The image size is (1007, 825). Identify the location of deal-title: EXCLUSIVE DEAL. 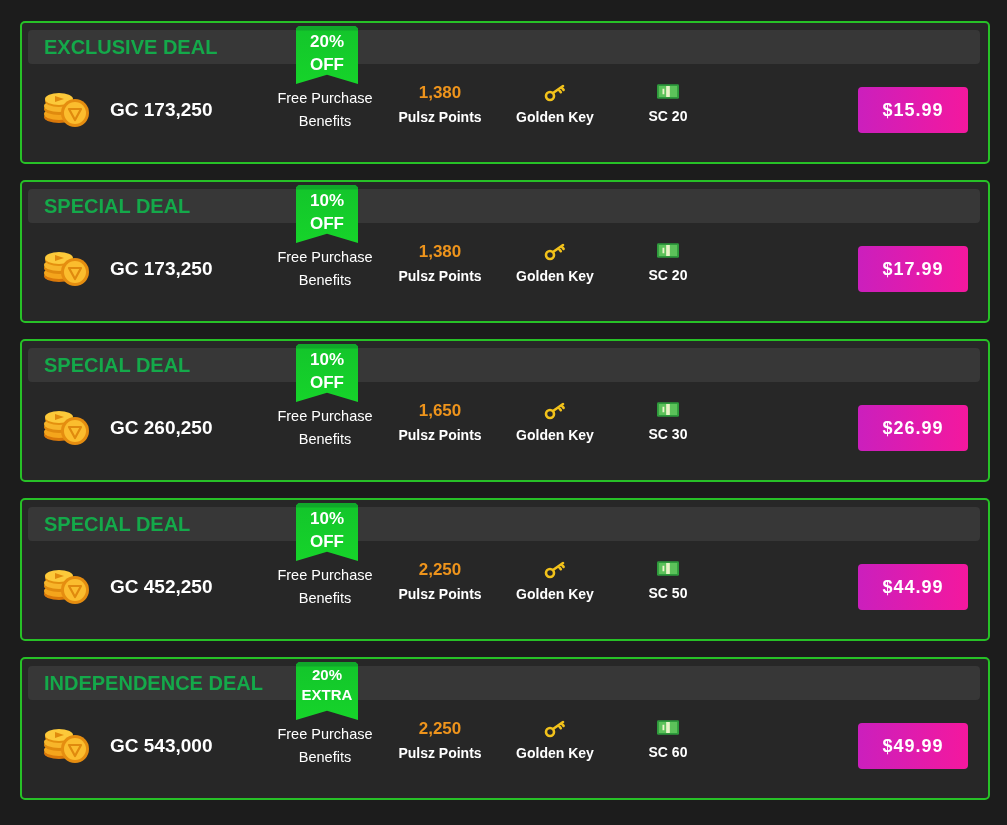
(131, 47).